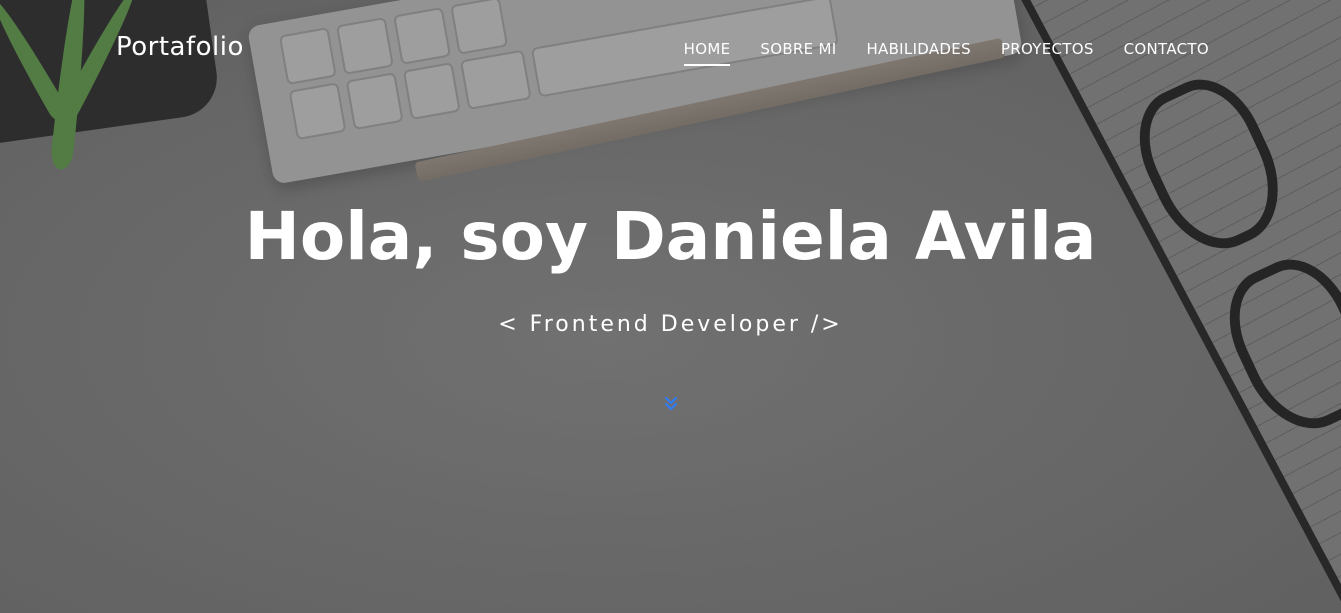 The image size is (1341, 613). Describe the element at coordinates (670, 324) in the screenshot. I see `hero-subtitle: < Frontend Developer />` at that location.